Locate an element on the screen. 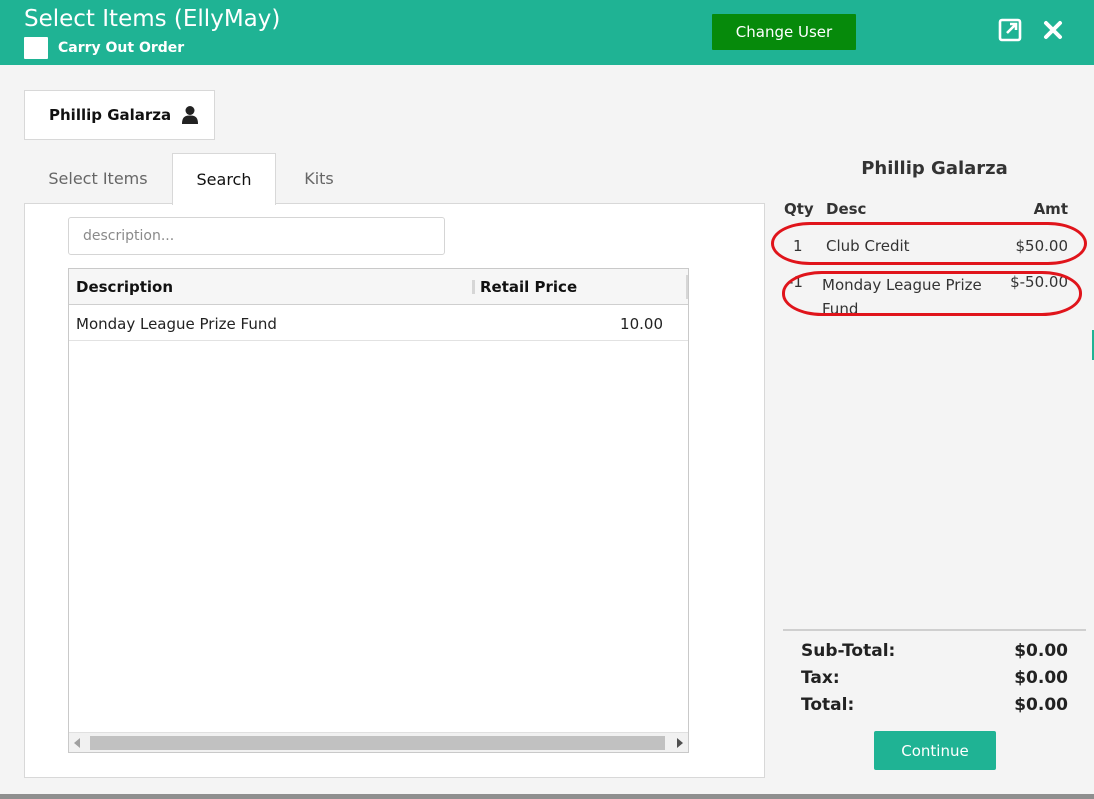 The height and width of the screenshot is (799, 1094). tab-search: Search is located at coordinates (224, 179).